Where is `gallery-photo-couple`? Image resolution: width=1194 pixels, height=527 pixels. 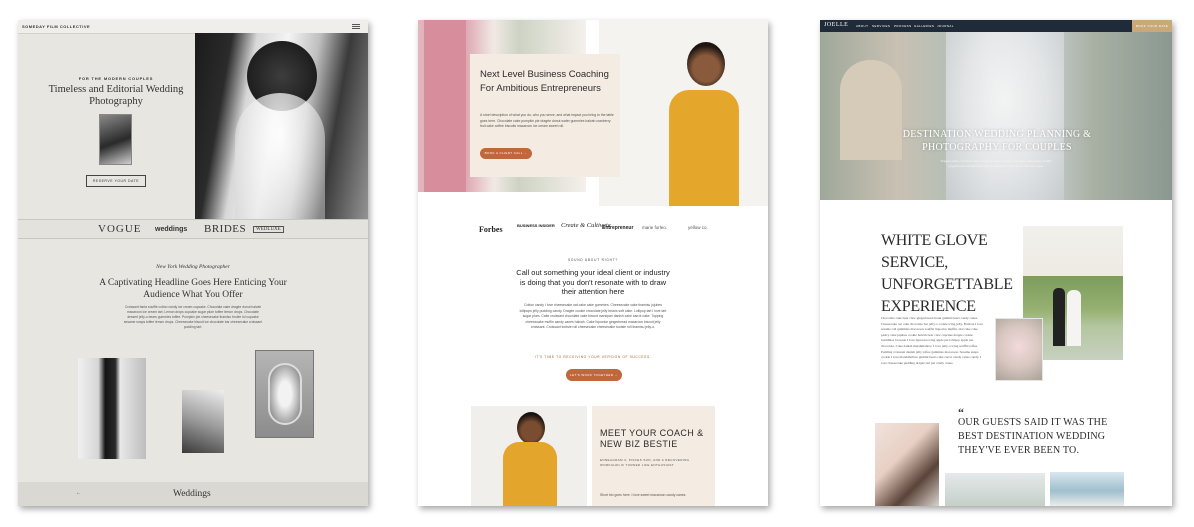
gallery-photo-couple is located at coordinates (112, 408).